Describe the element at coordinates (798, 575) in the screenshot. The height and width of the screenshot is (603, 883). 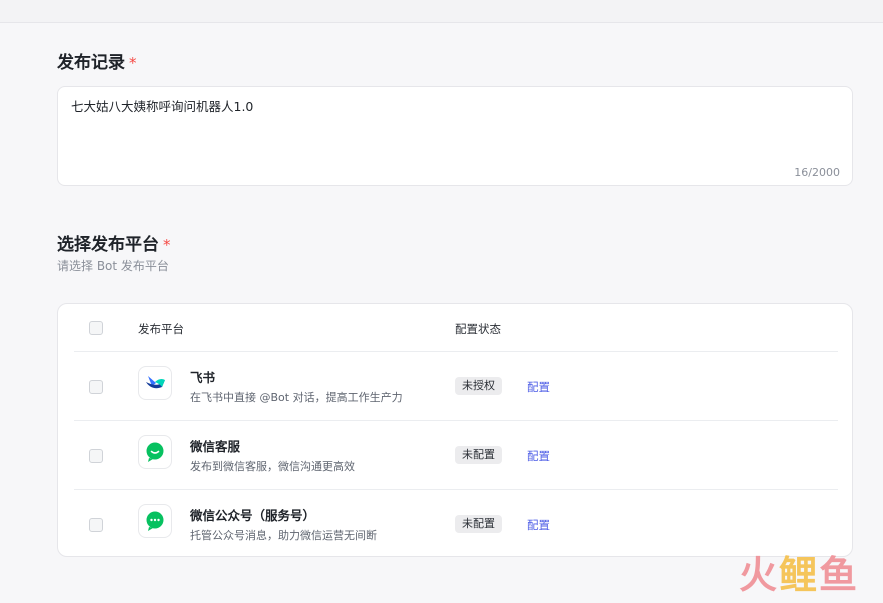
I see `watermark-char: 鲤` at that location.